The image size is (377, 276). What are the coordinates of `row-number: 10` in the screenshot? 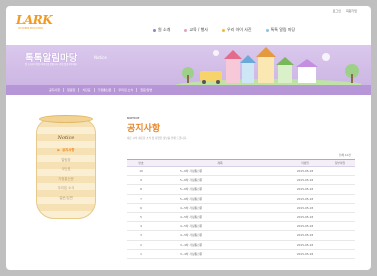 It's located at (141, 171).